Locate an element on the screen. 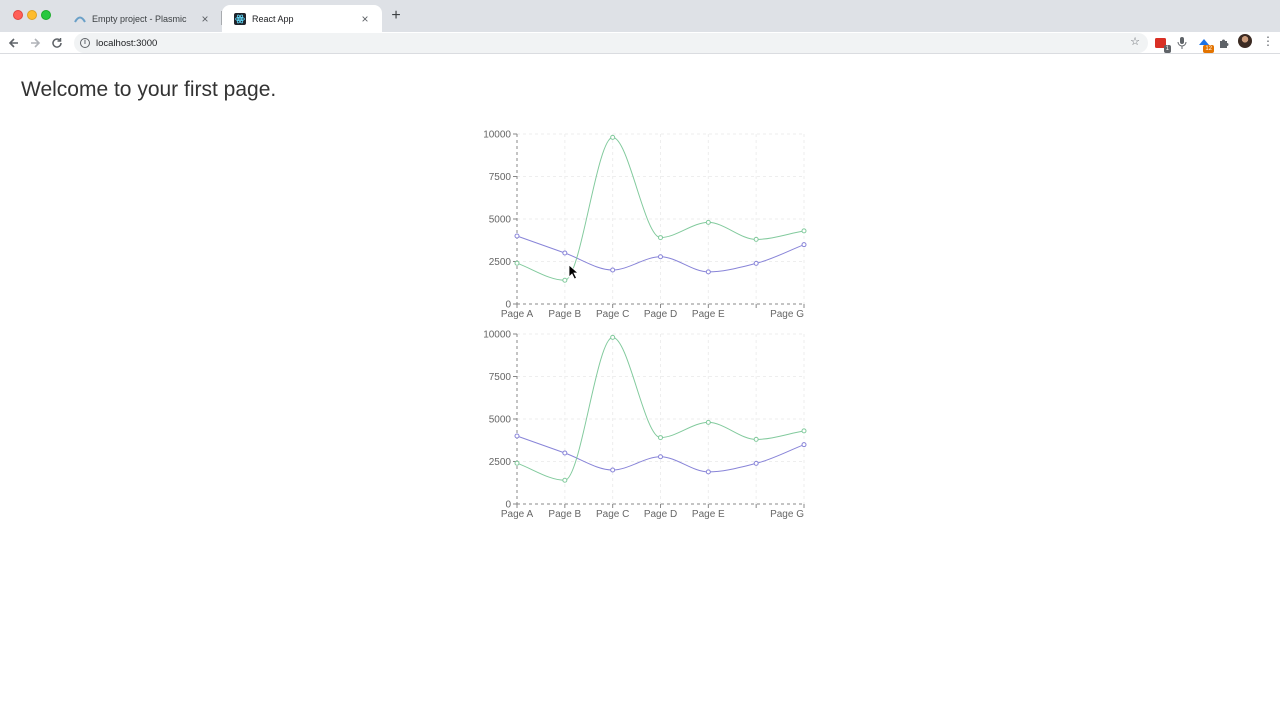 This screenshot has height=720, width=1280. menu-dots-icon: ⋮ is located at coordinates (1268, 42).